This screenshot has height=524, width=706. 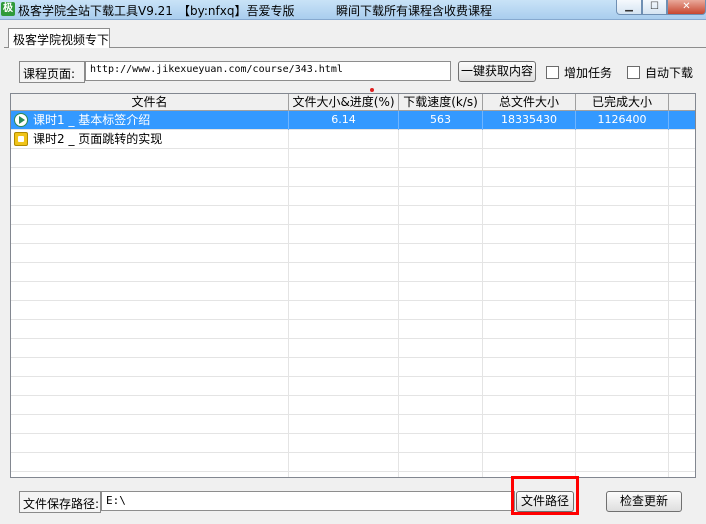 What do you see at coordinates (529, 139) in the screenshot?
I see `row-total-size` at bounding box center [529, 139].